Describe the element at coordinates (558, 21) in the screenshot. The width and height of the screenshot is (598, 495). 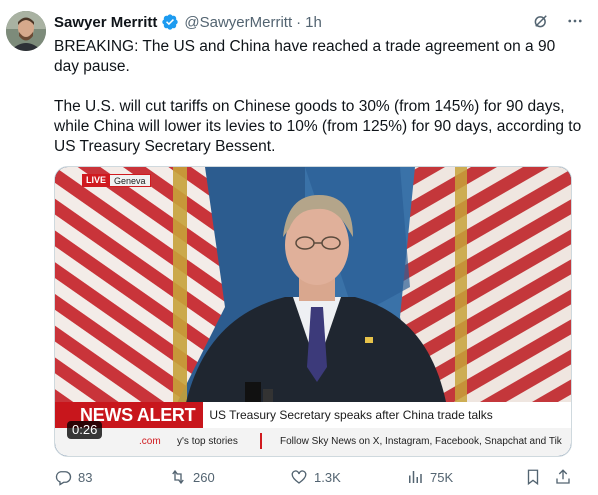
I see `tweet-top-actions` at that location.